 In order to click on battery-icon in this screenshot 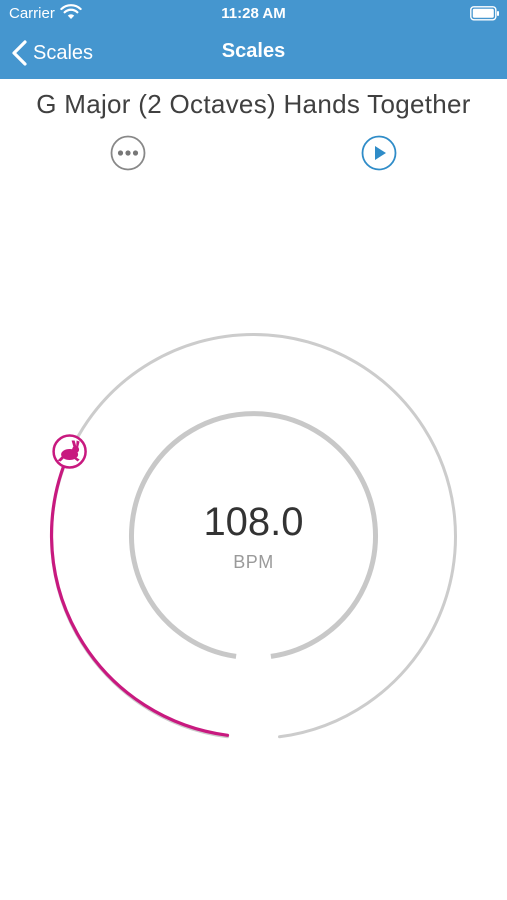, I will do `click(484, 13)`.